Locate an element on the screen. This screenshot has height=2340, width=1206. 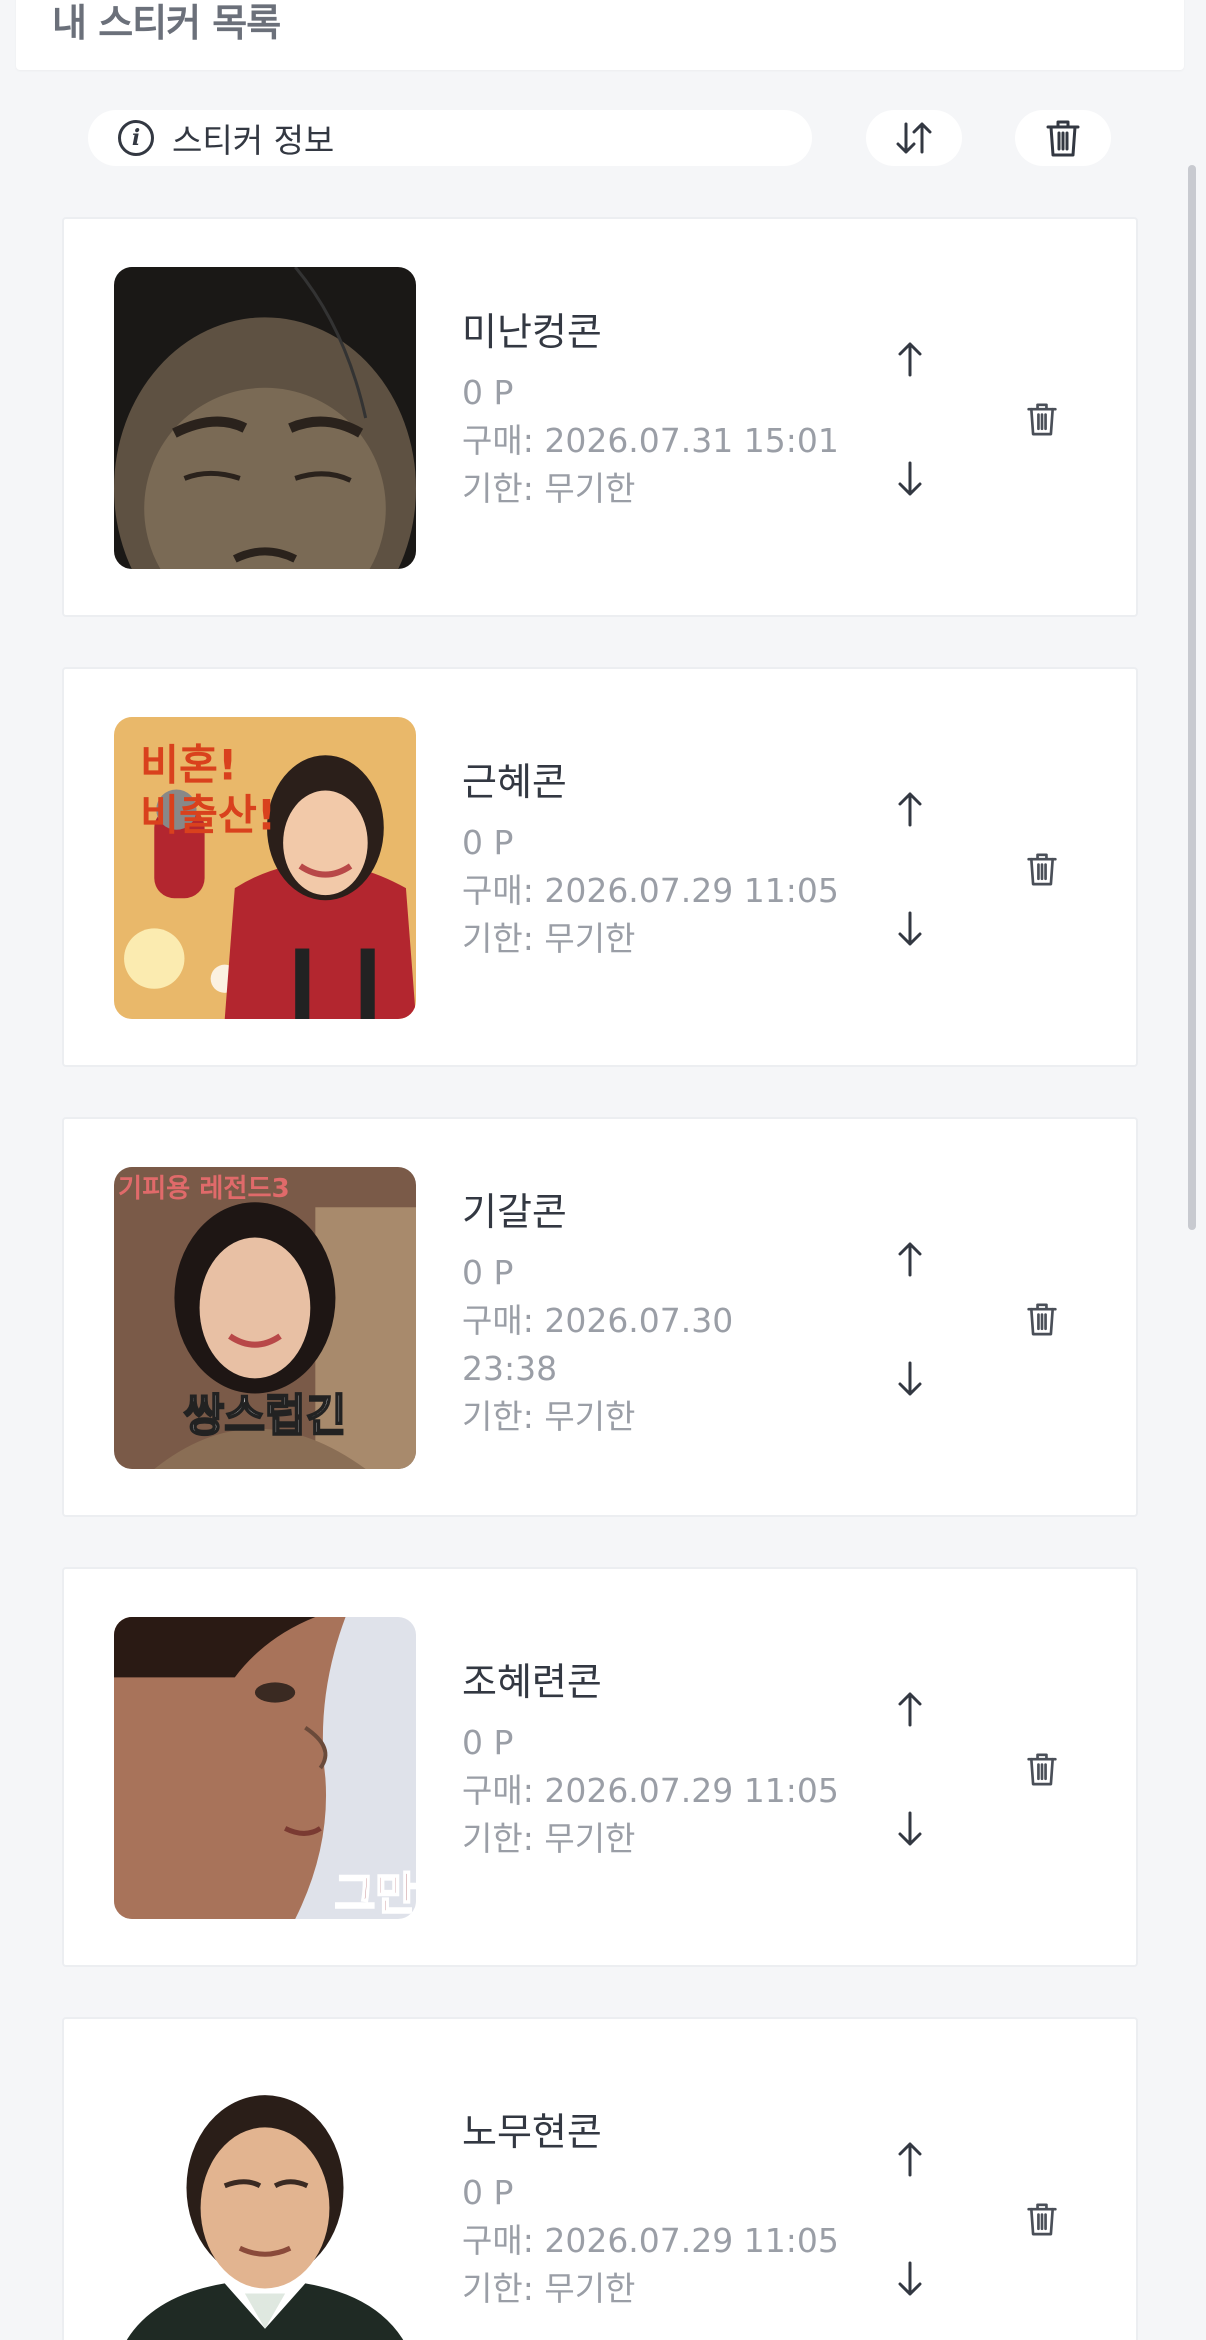
sticker-thumbnail: 그만 is located at coordinates (265, 1768).